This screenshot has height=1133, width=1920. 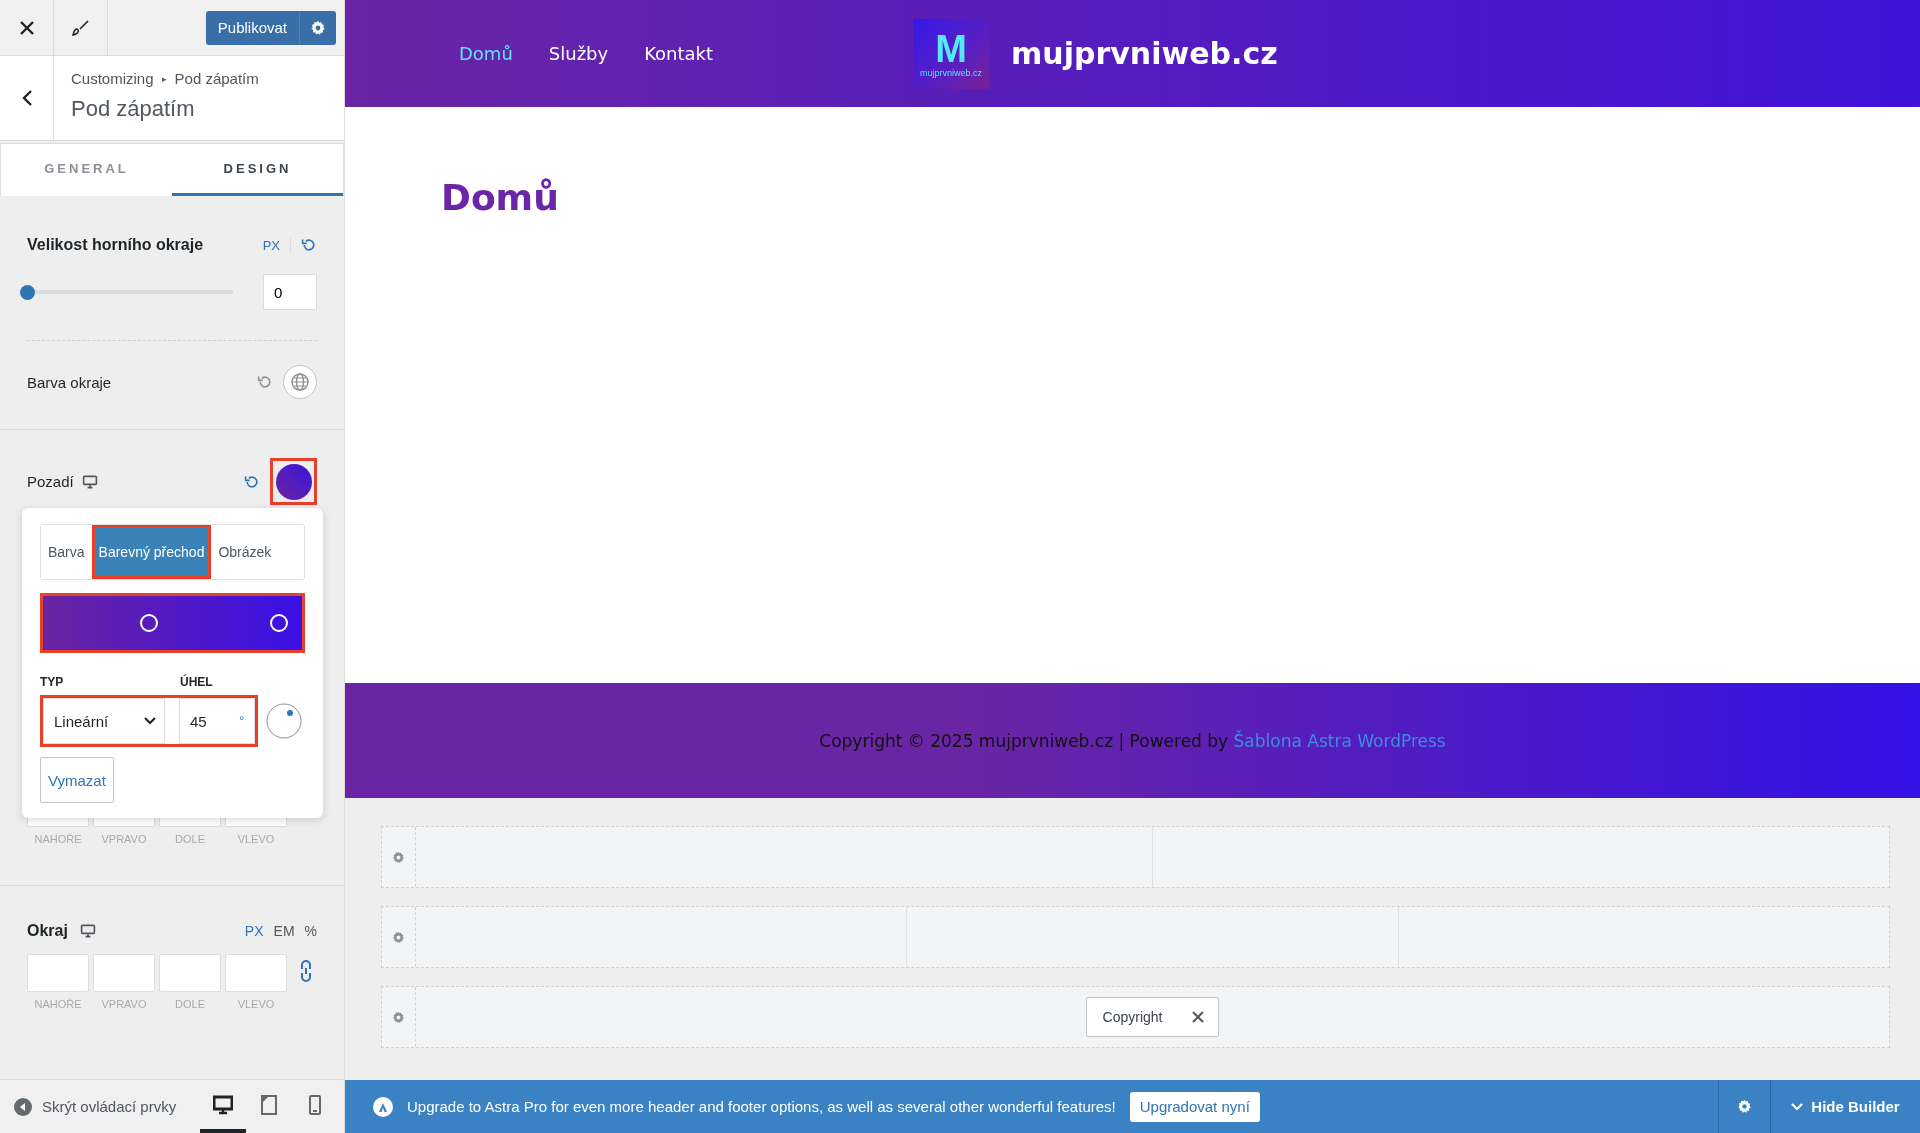 What do you see at coordinates (217, 721) in the screenshot?
I see `angle-field: 45 °` at bounding box center [217, 721].